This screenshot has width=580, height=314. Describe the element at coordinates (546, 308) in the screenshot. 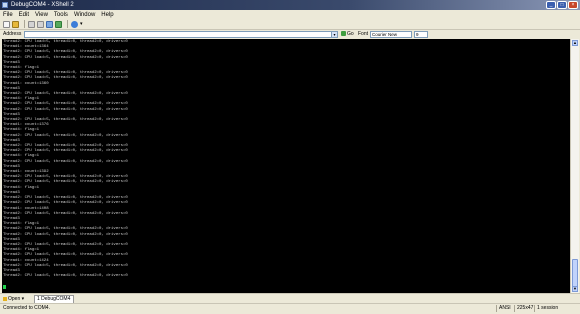

I see `status-sessions: 1 session` at that location.